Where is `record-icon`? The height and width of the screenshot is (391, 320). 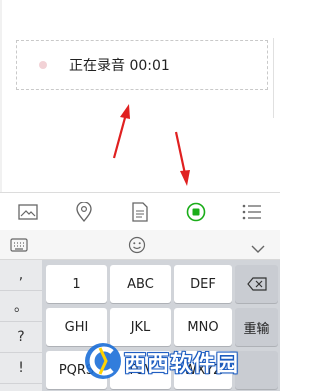
record-icon is located at coordinates (196, 211).